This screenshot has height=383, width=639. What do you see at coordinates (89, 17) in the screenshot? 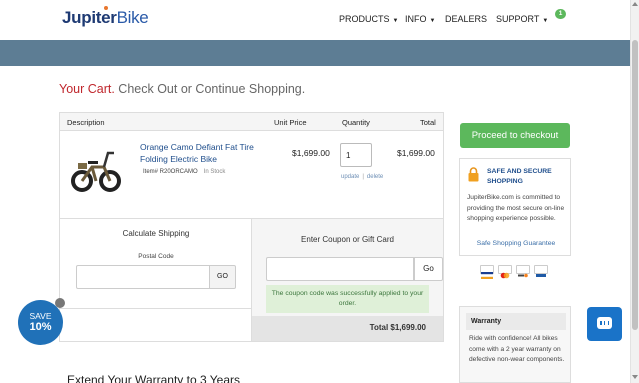
I see `logo-text-jupiter: Jupiter` at bounding box center [89, 17].